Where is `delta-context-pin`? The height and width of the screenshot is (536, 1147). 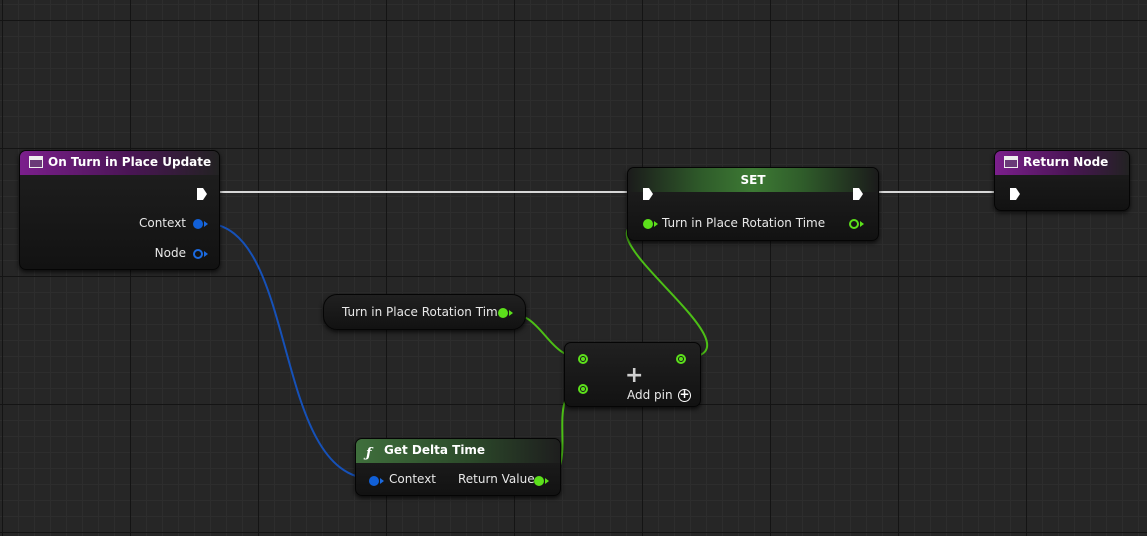 delta-context-pin is located at coordinates (374, 481).